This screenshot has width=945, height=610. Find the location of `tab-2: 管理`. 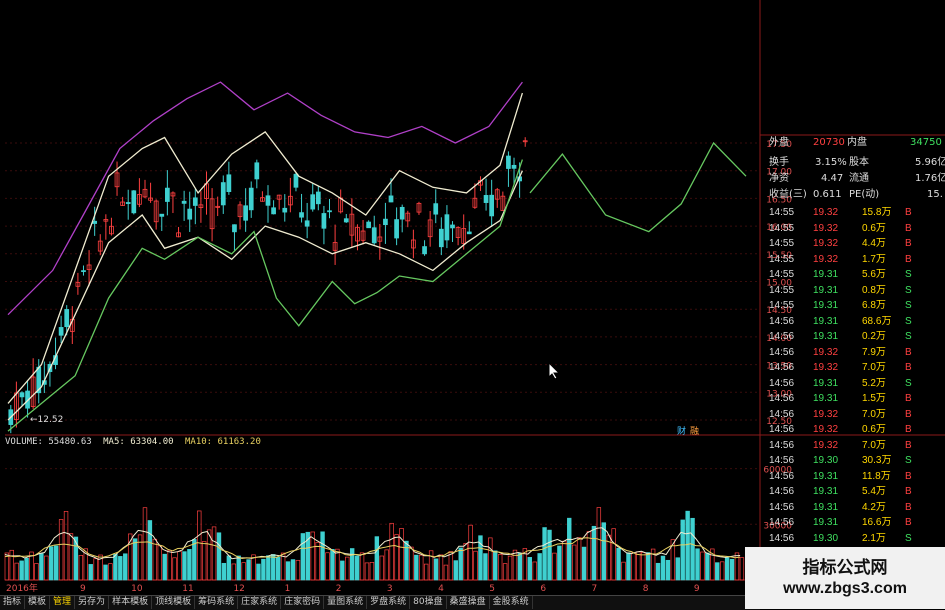

tab-2: 管理 is located at coordinates (63, 602).